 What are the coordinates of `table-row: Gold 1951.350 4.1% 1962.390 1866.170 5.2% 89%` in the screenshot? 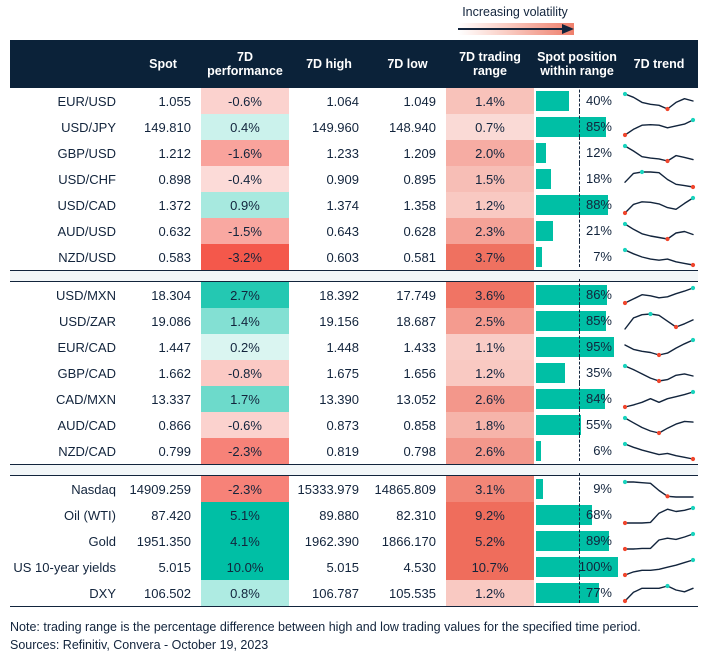 It's located at (354, 539).